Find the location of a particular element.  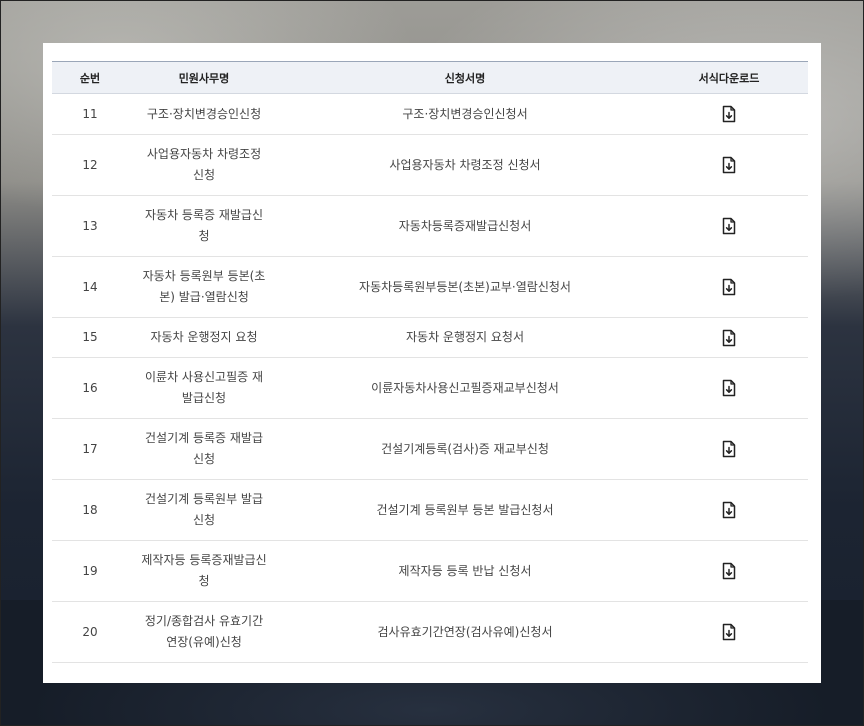

row-number: 17 is located at coordinates (90, 449).